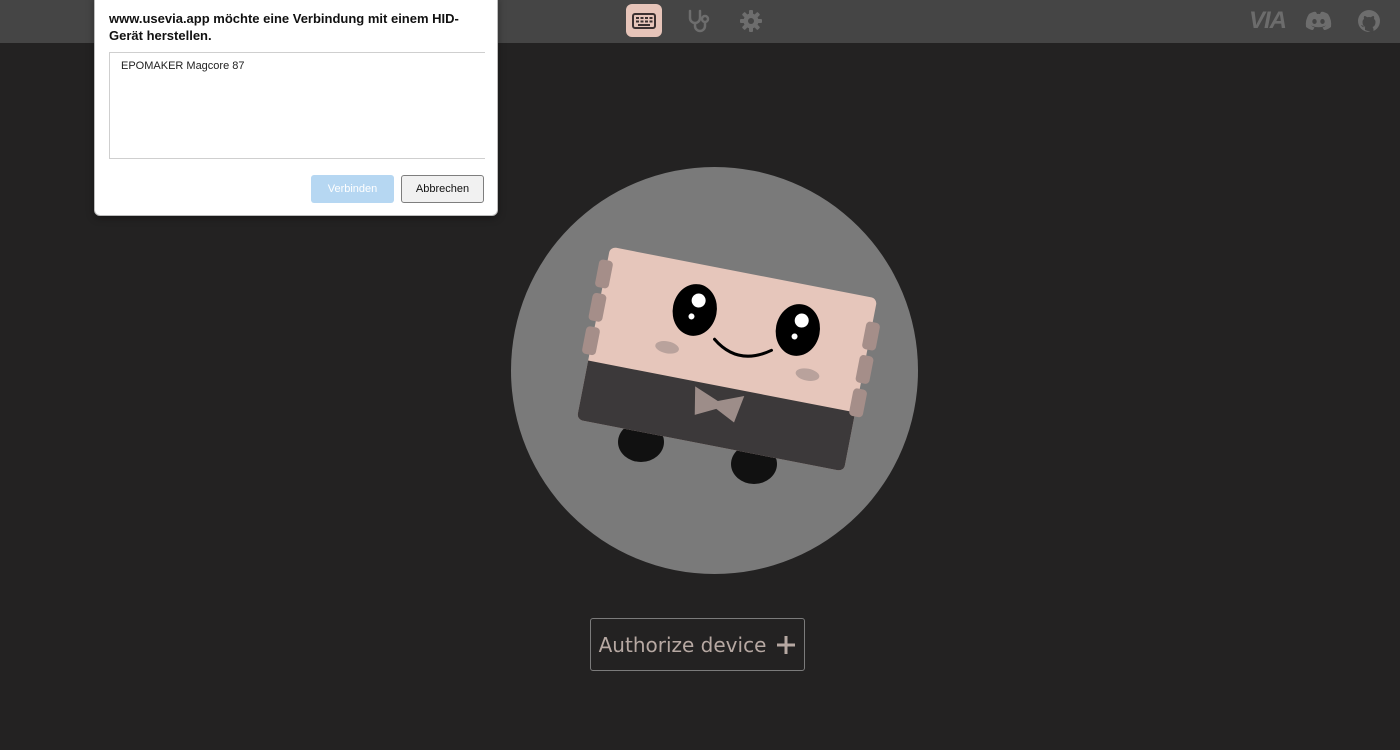  I want to click on via-logo: VIA, so click(1268, 21).